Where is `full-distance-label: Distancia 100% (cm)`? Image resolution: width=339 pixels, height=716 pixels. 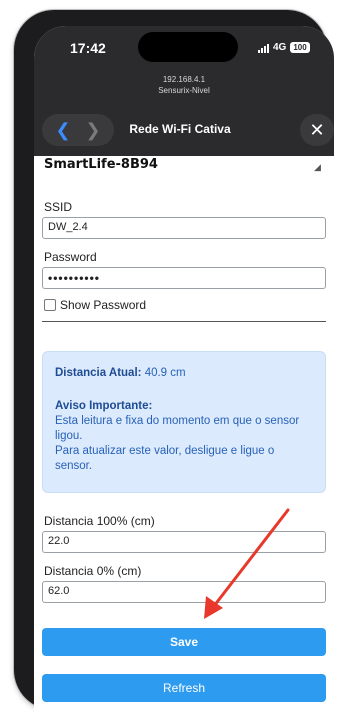
full-distance-label: Distancia 100% (cm) is located at coordinates (99, 521).